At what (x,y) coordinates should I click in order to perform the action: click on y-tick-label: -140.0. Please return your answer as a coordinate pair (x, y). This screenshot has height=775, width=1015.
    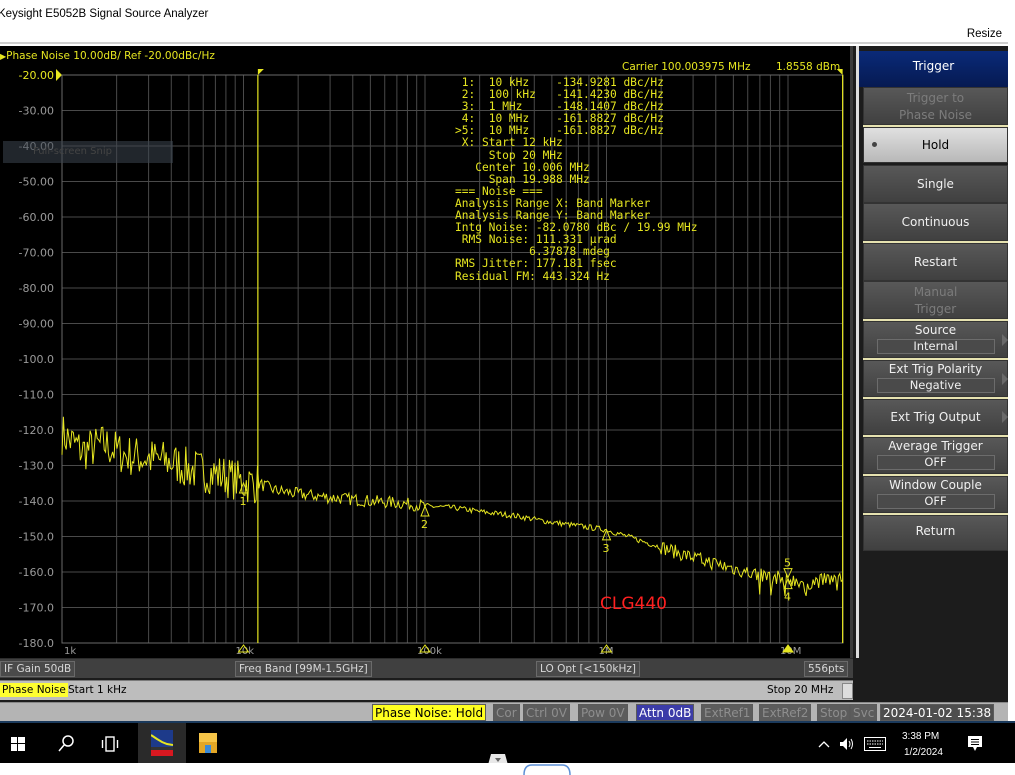
    Looking at the image, I should click on (36, 501).